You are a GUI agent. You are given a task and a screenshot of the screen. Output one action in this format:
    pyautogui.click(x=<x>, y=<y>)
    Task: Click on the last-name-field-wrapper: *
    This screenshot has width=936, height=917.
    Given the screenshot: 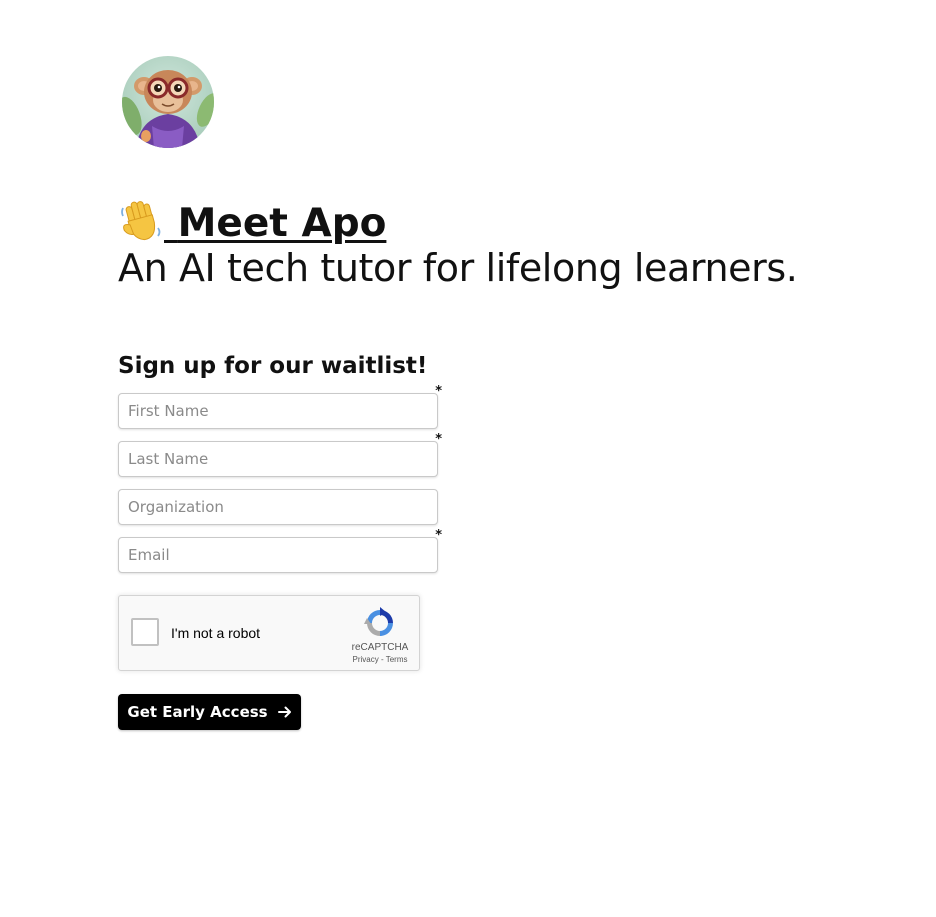 What is the action you would take?
    pyautogui.click(x=280, y=455)
    